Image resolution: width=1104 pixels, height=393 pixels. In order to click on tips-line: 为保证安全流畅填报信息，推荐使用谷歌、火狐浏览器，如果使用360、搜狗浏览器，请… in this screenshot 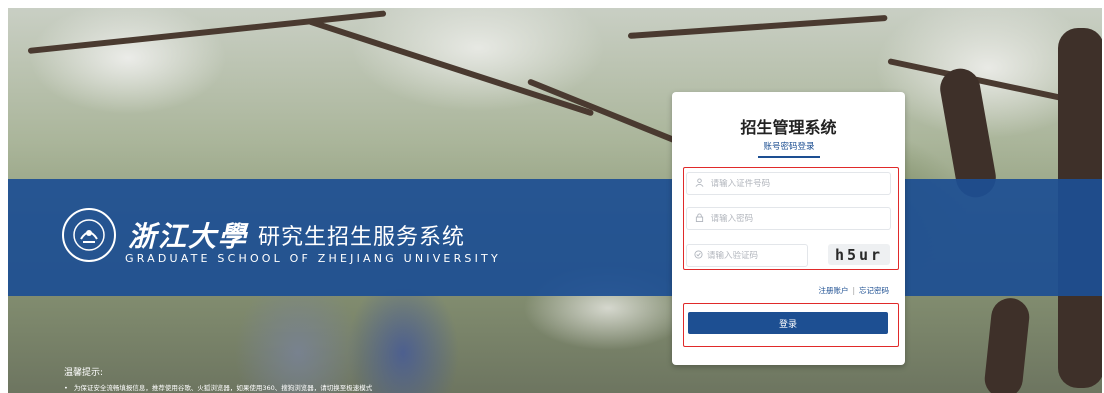, I will do `click(218, 387)`.